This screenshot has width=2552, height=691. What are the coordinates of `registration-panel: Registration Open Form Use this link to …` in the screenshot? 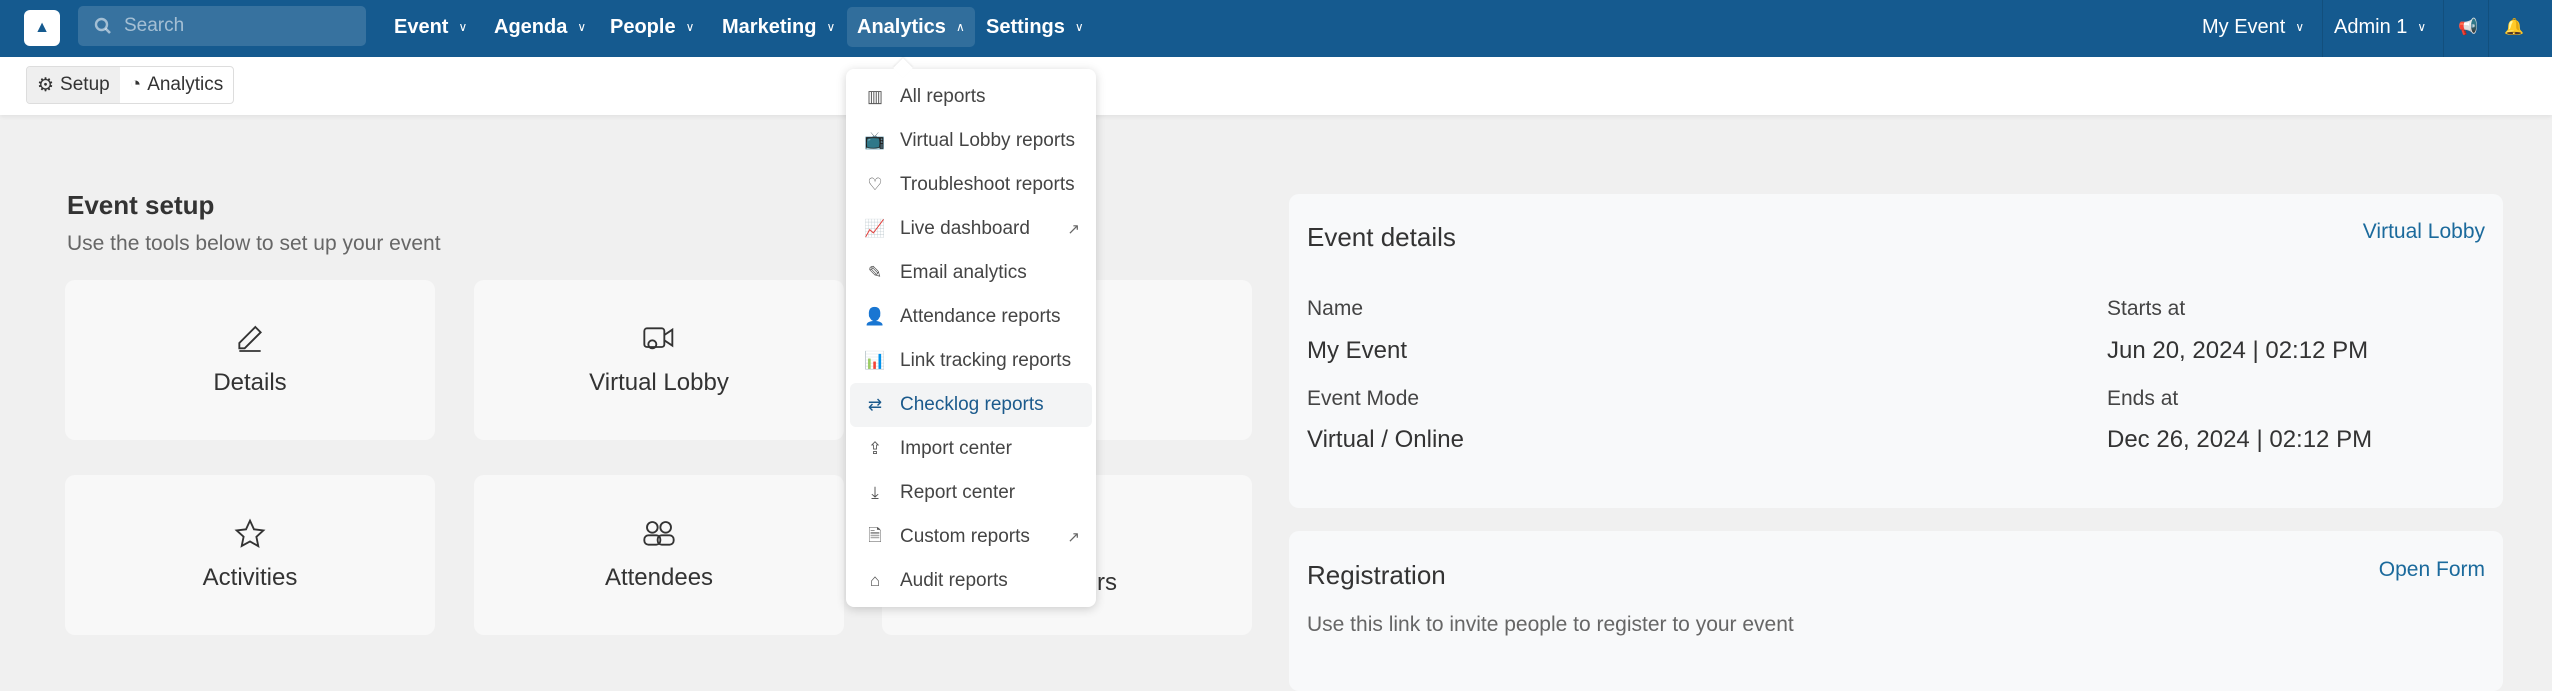 It's located at (1896, 611).